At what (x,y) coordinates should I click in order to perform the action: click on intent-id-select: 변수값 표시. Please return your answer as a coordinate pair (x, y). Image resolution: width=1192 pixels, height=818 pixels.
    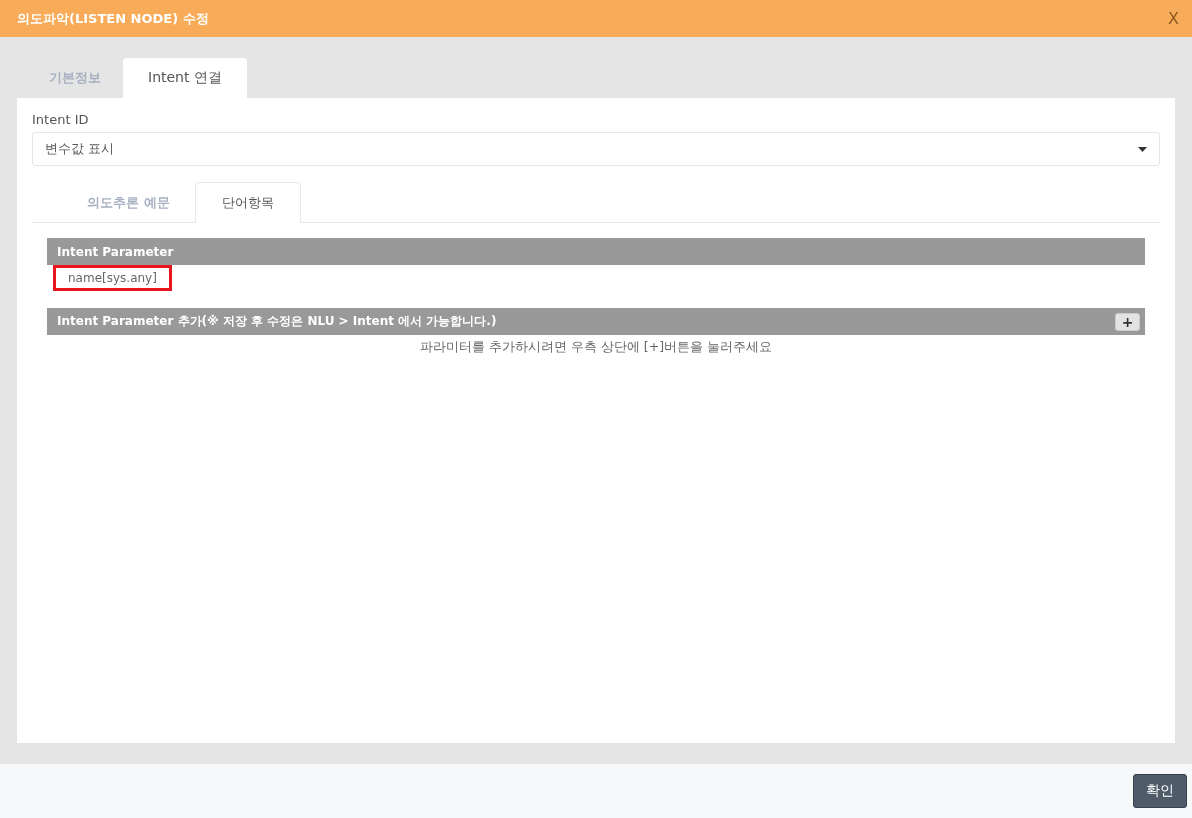
    Looking at the image, I should click on (596, 149).